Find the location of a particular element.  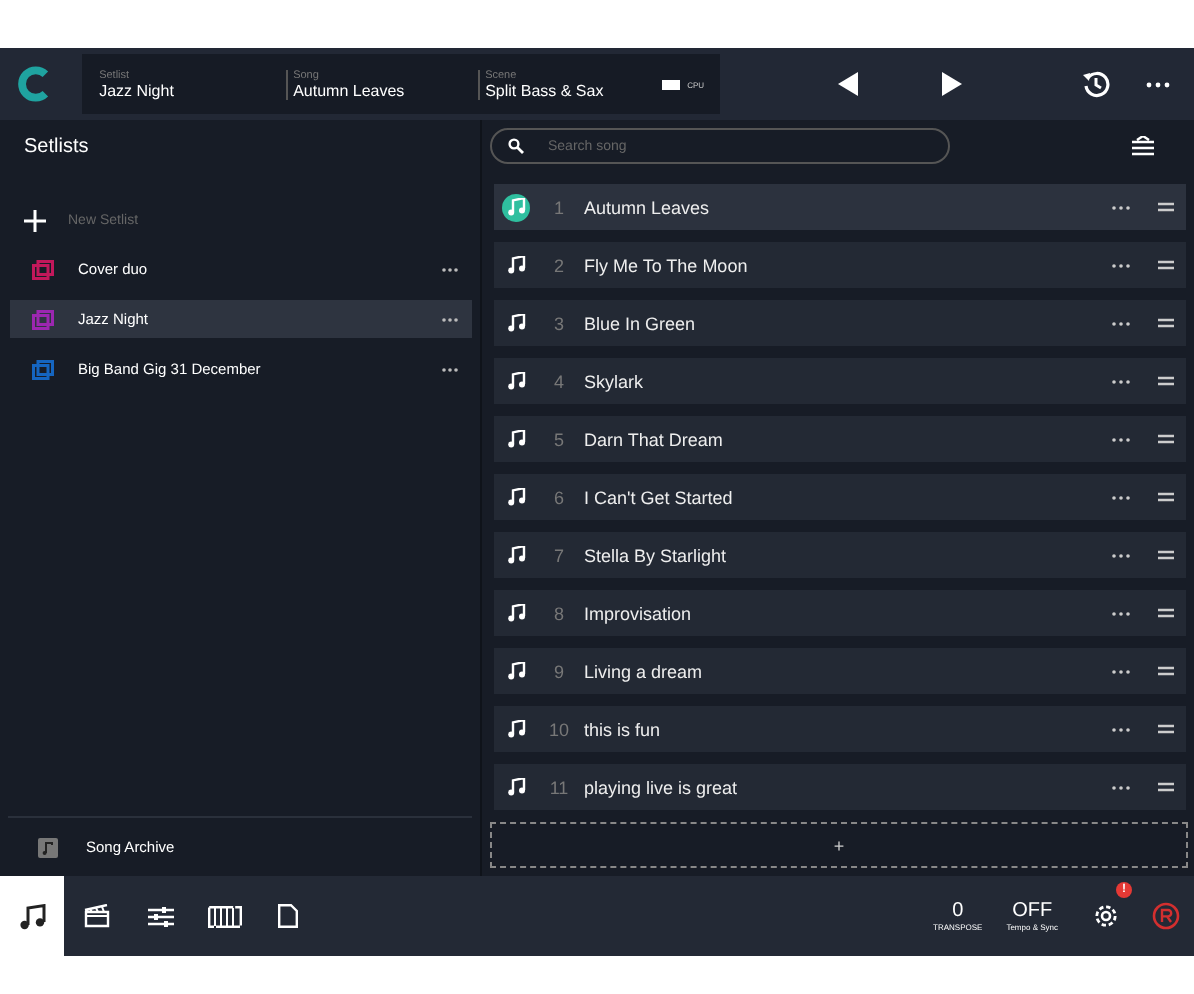

song-number: 8 is located at coordinates (558, 613).